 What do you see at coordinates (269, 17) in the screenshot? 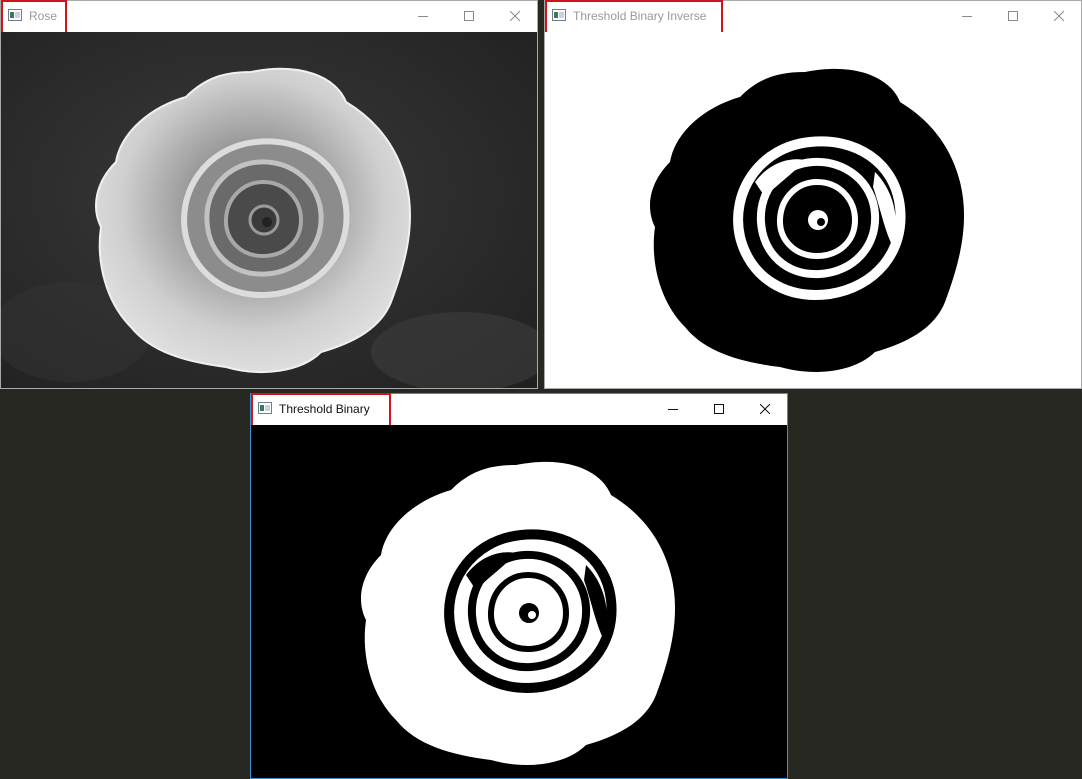
I see `titlebar: Rose` at bounding box center [269, 17].